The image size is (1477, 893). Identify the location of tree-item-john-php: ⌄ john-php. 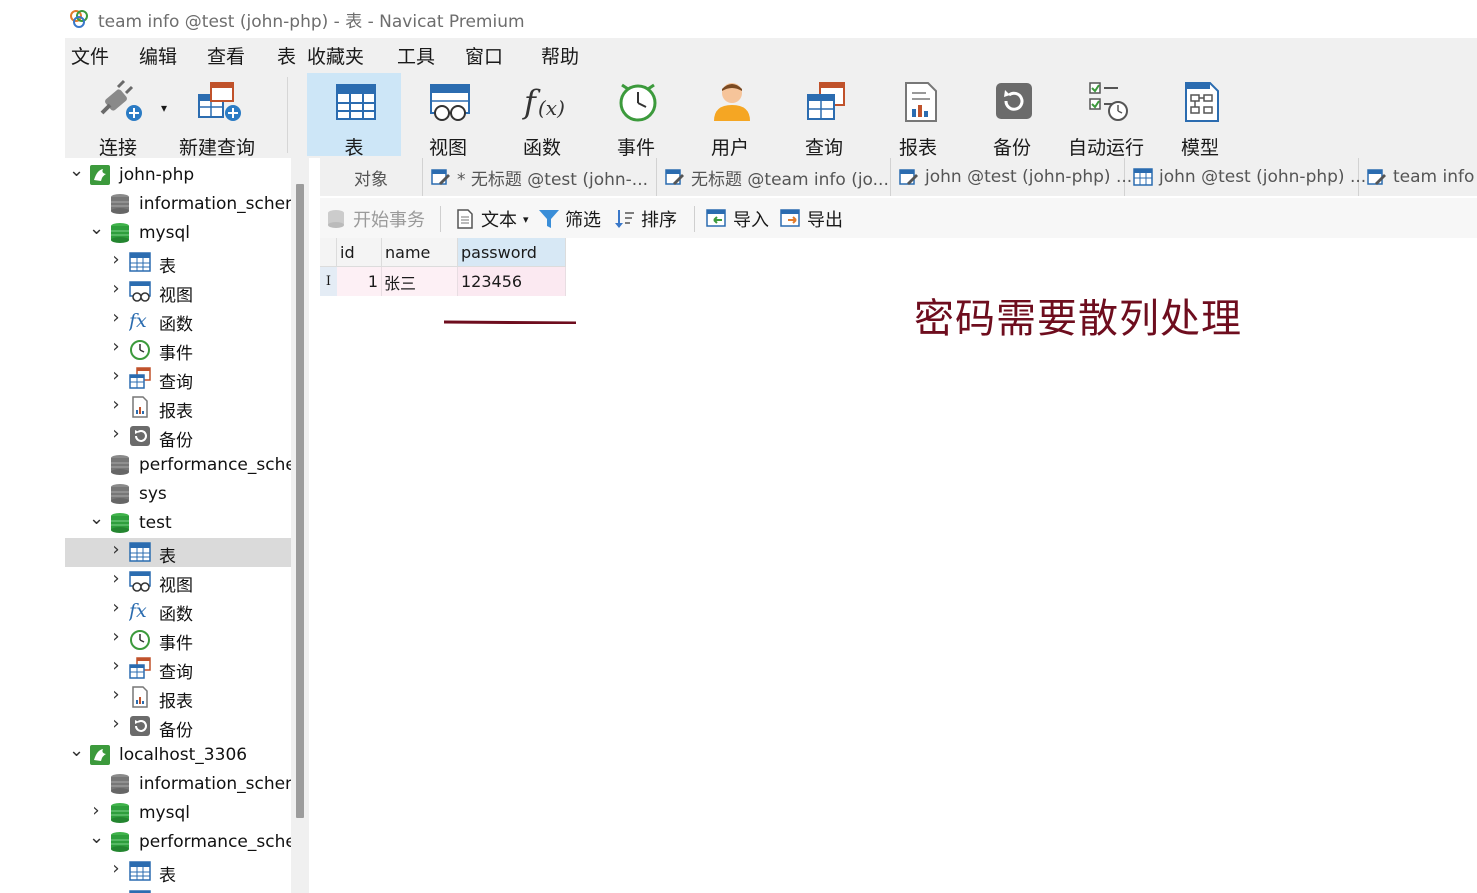
(178, 175).